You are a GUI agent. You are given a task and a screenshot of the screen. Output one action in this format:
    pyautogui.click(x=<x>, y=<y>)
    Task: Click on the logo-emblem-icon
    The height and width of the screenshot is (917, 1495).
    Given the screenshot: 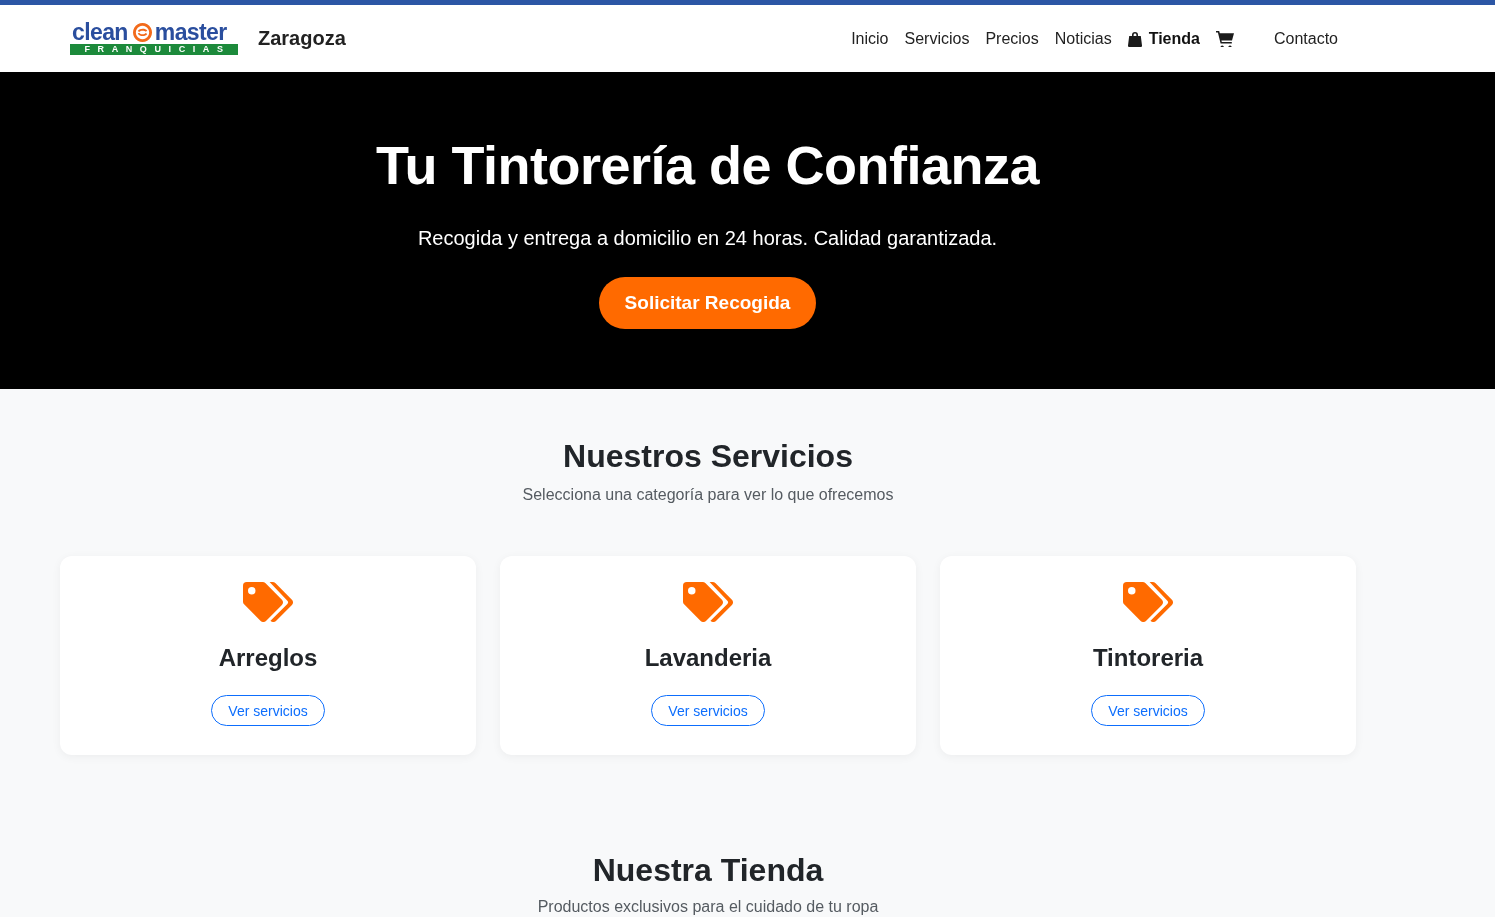 What is the action you would take?
    pyautogui.click(x=142, y=32)
    